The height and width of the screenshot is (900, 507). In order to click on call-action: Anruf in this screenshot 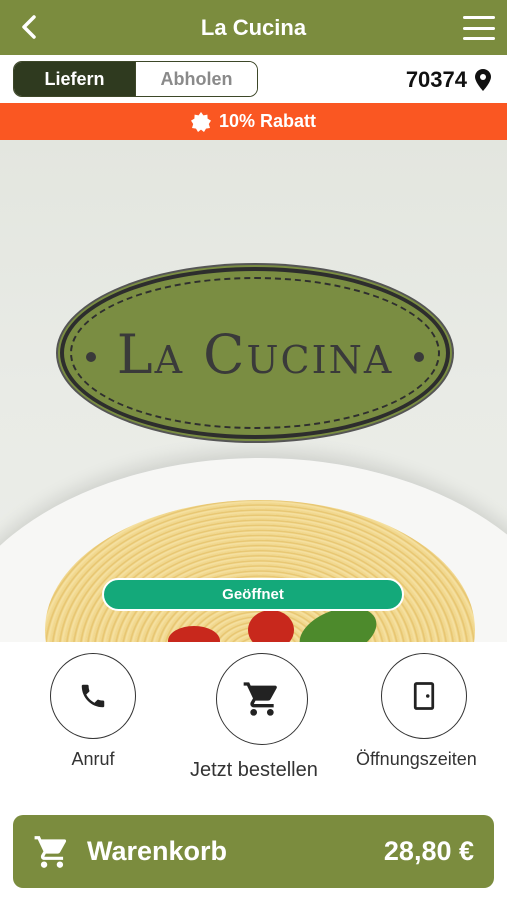, I will do `click(93, 711)`.